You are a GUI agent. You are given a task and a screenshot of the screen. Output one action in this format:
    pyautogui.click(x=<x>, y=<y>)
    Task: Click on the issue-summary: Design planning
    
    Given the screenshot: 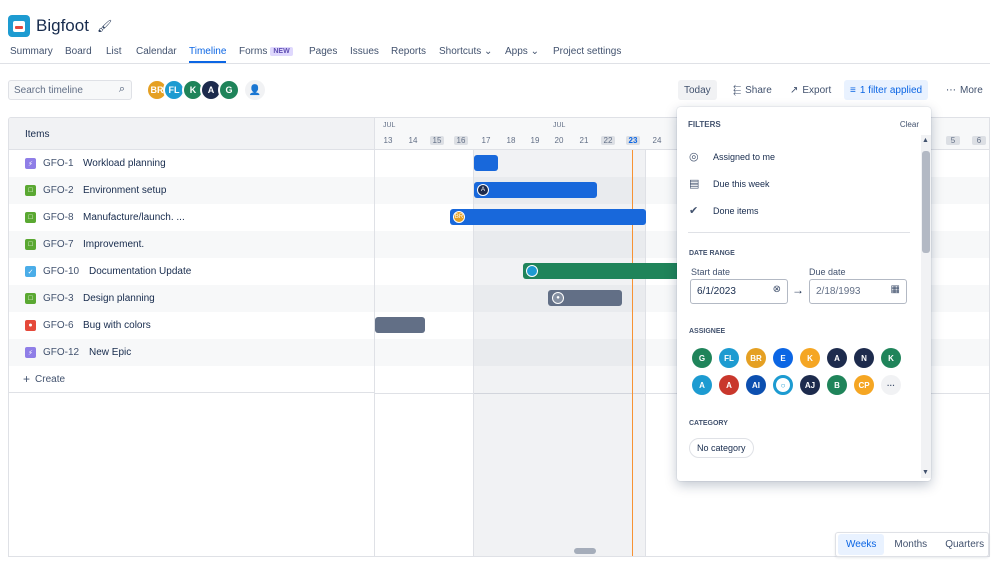 What is the action you would take?
    pyautogui.click(x=119, y=298)
    